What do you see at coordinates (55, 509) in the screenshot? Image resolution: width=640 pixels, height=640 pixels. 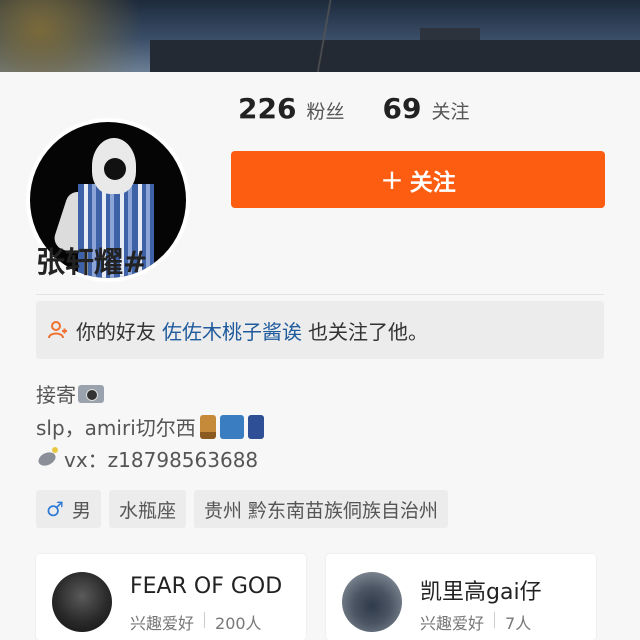 I see `male-icon: ♂` at bounding box center [55, 509].